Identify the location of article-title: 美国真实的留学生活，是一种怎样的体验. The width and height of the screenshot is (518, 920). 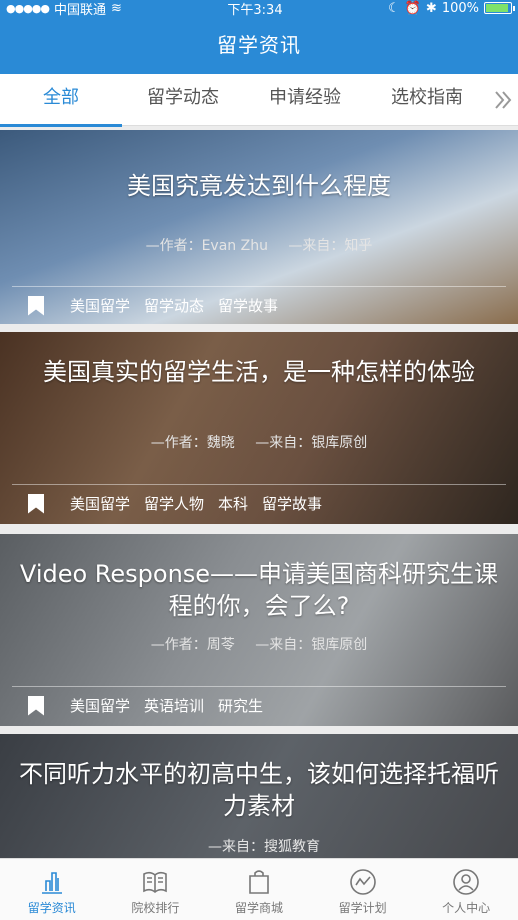
(259, 372).